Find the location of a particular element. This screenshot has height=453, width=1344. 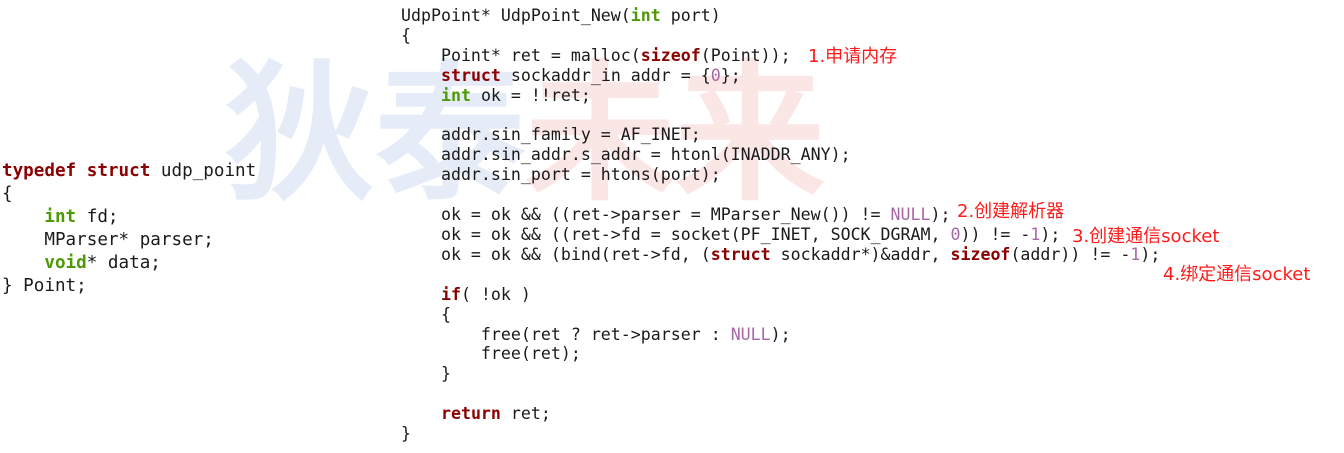

code-text: * data; is located at coordinates (123, 263).